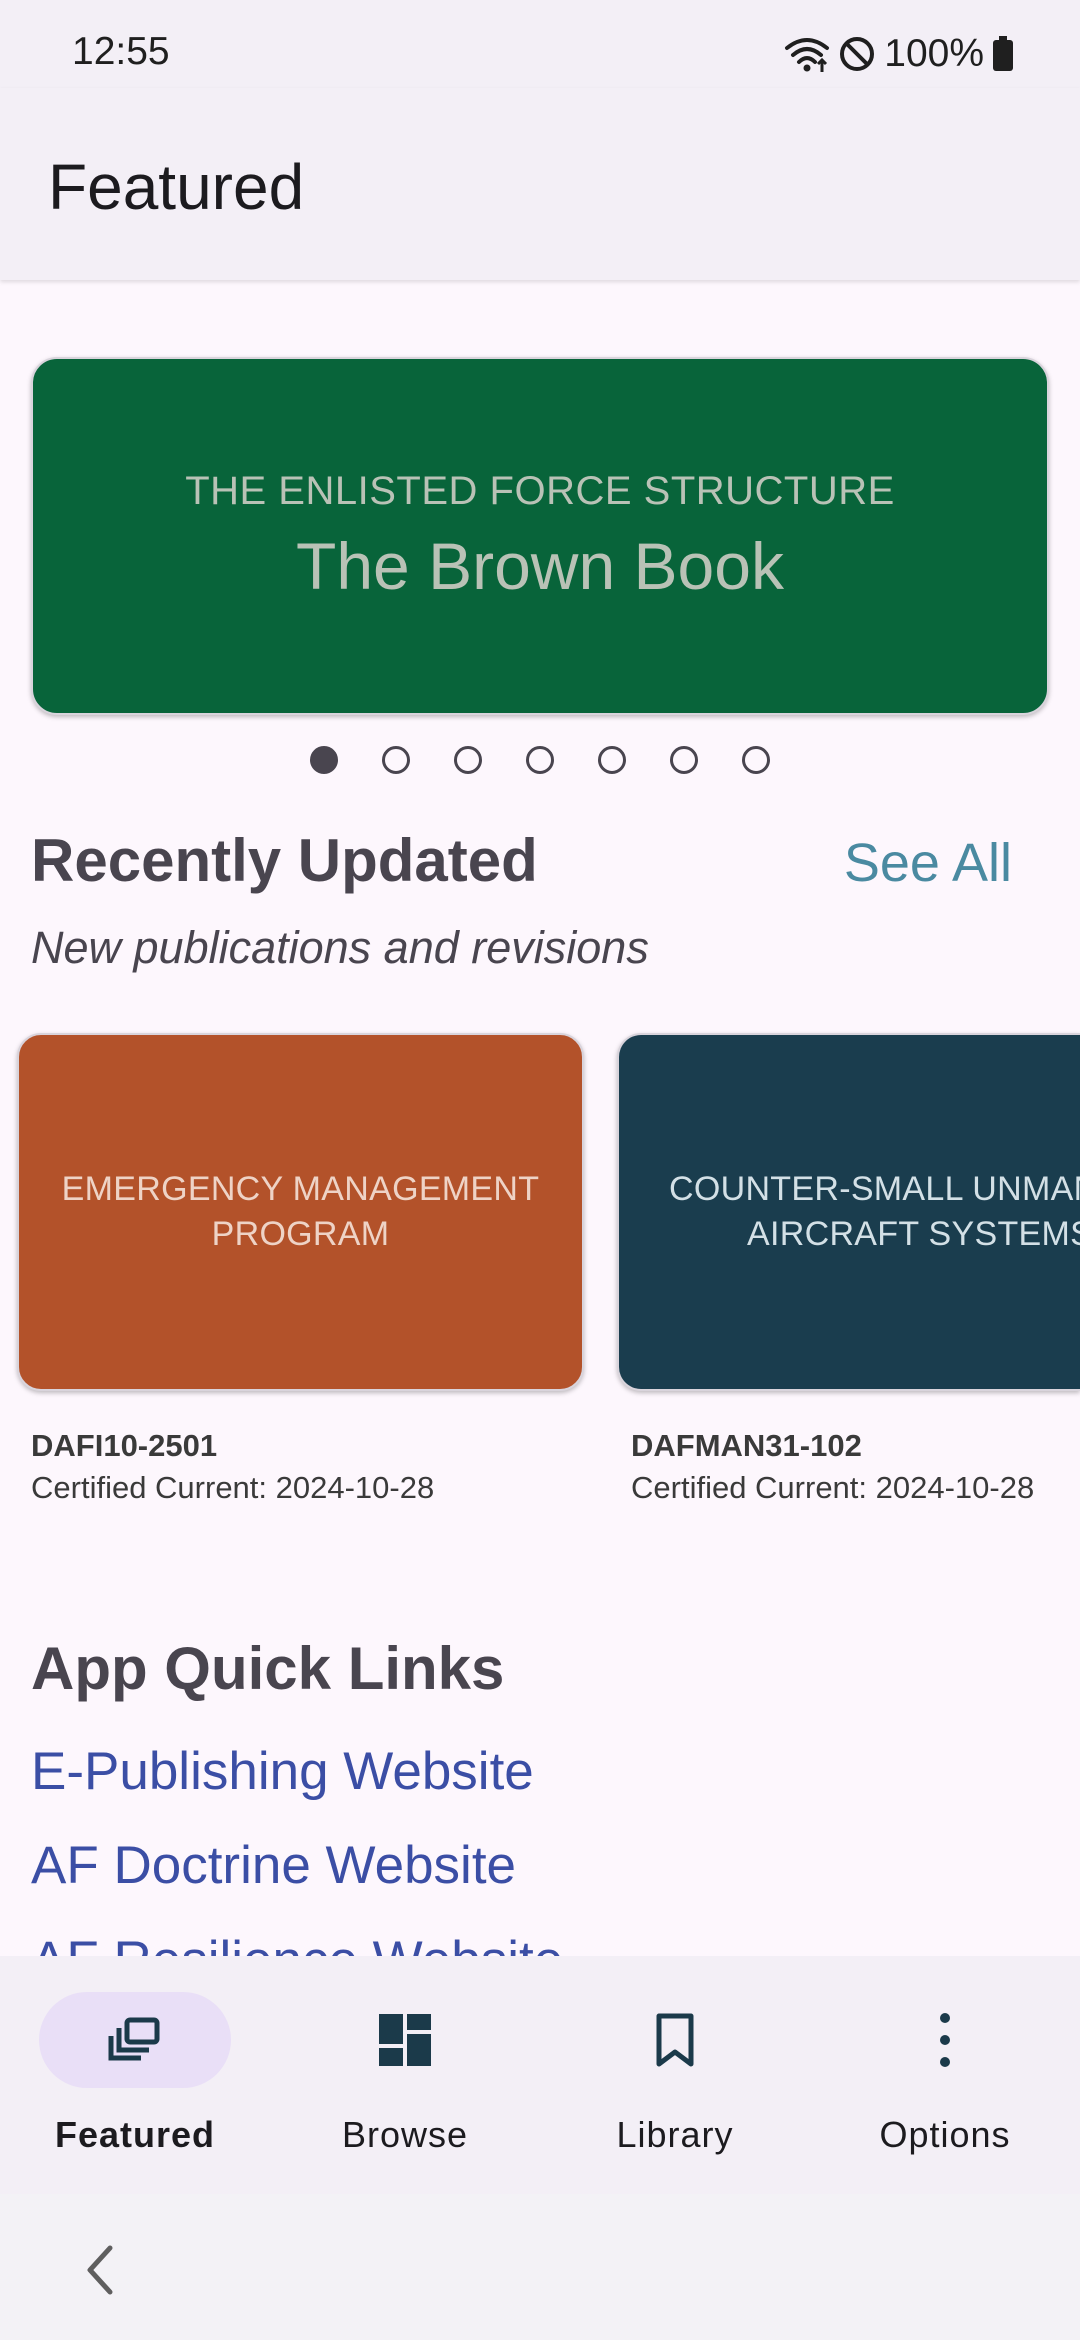 The height and width of the screenshot is (2340, 1080). Describe the element at coordinates (282, 1771) in the screenshot. I see `quick-link-epublishing: E-Publishing Website` at that location.